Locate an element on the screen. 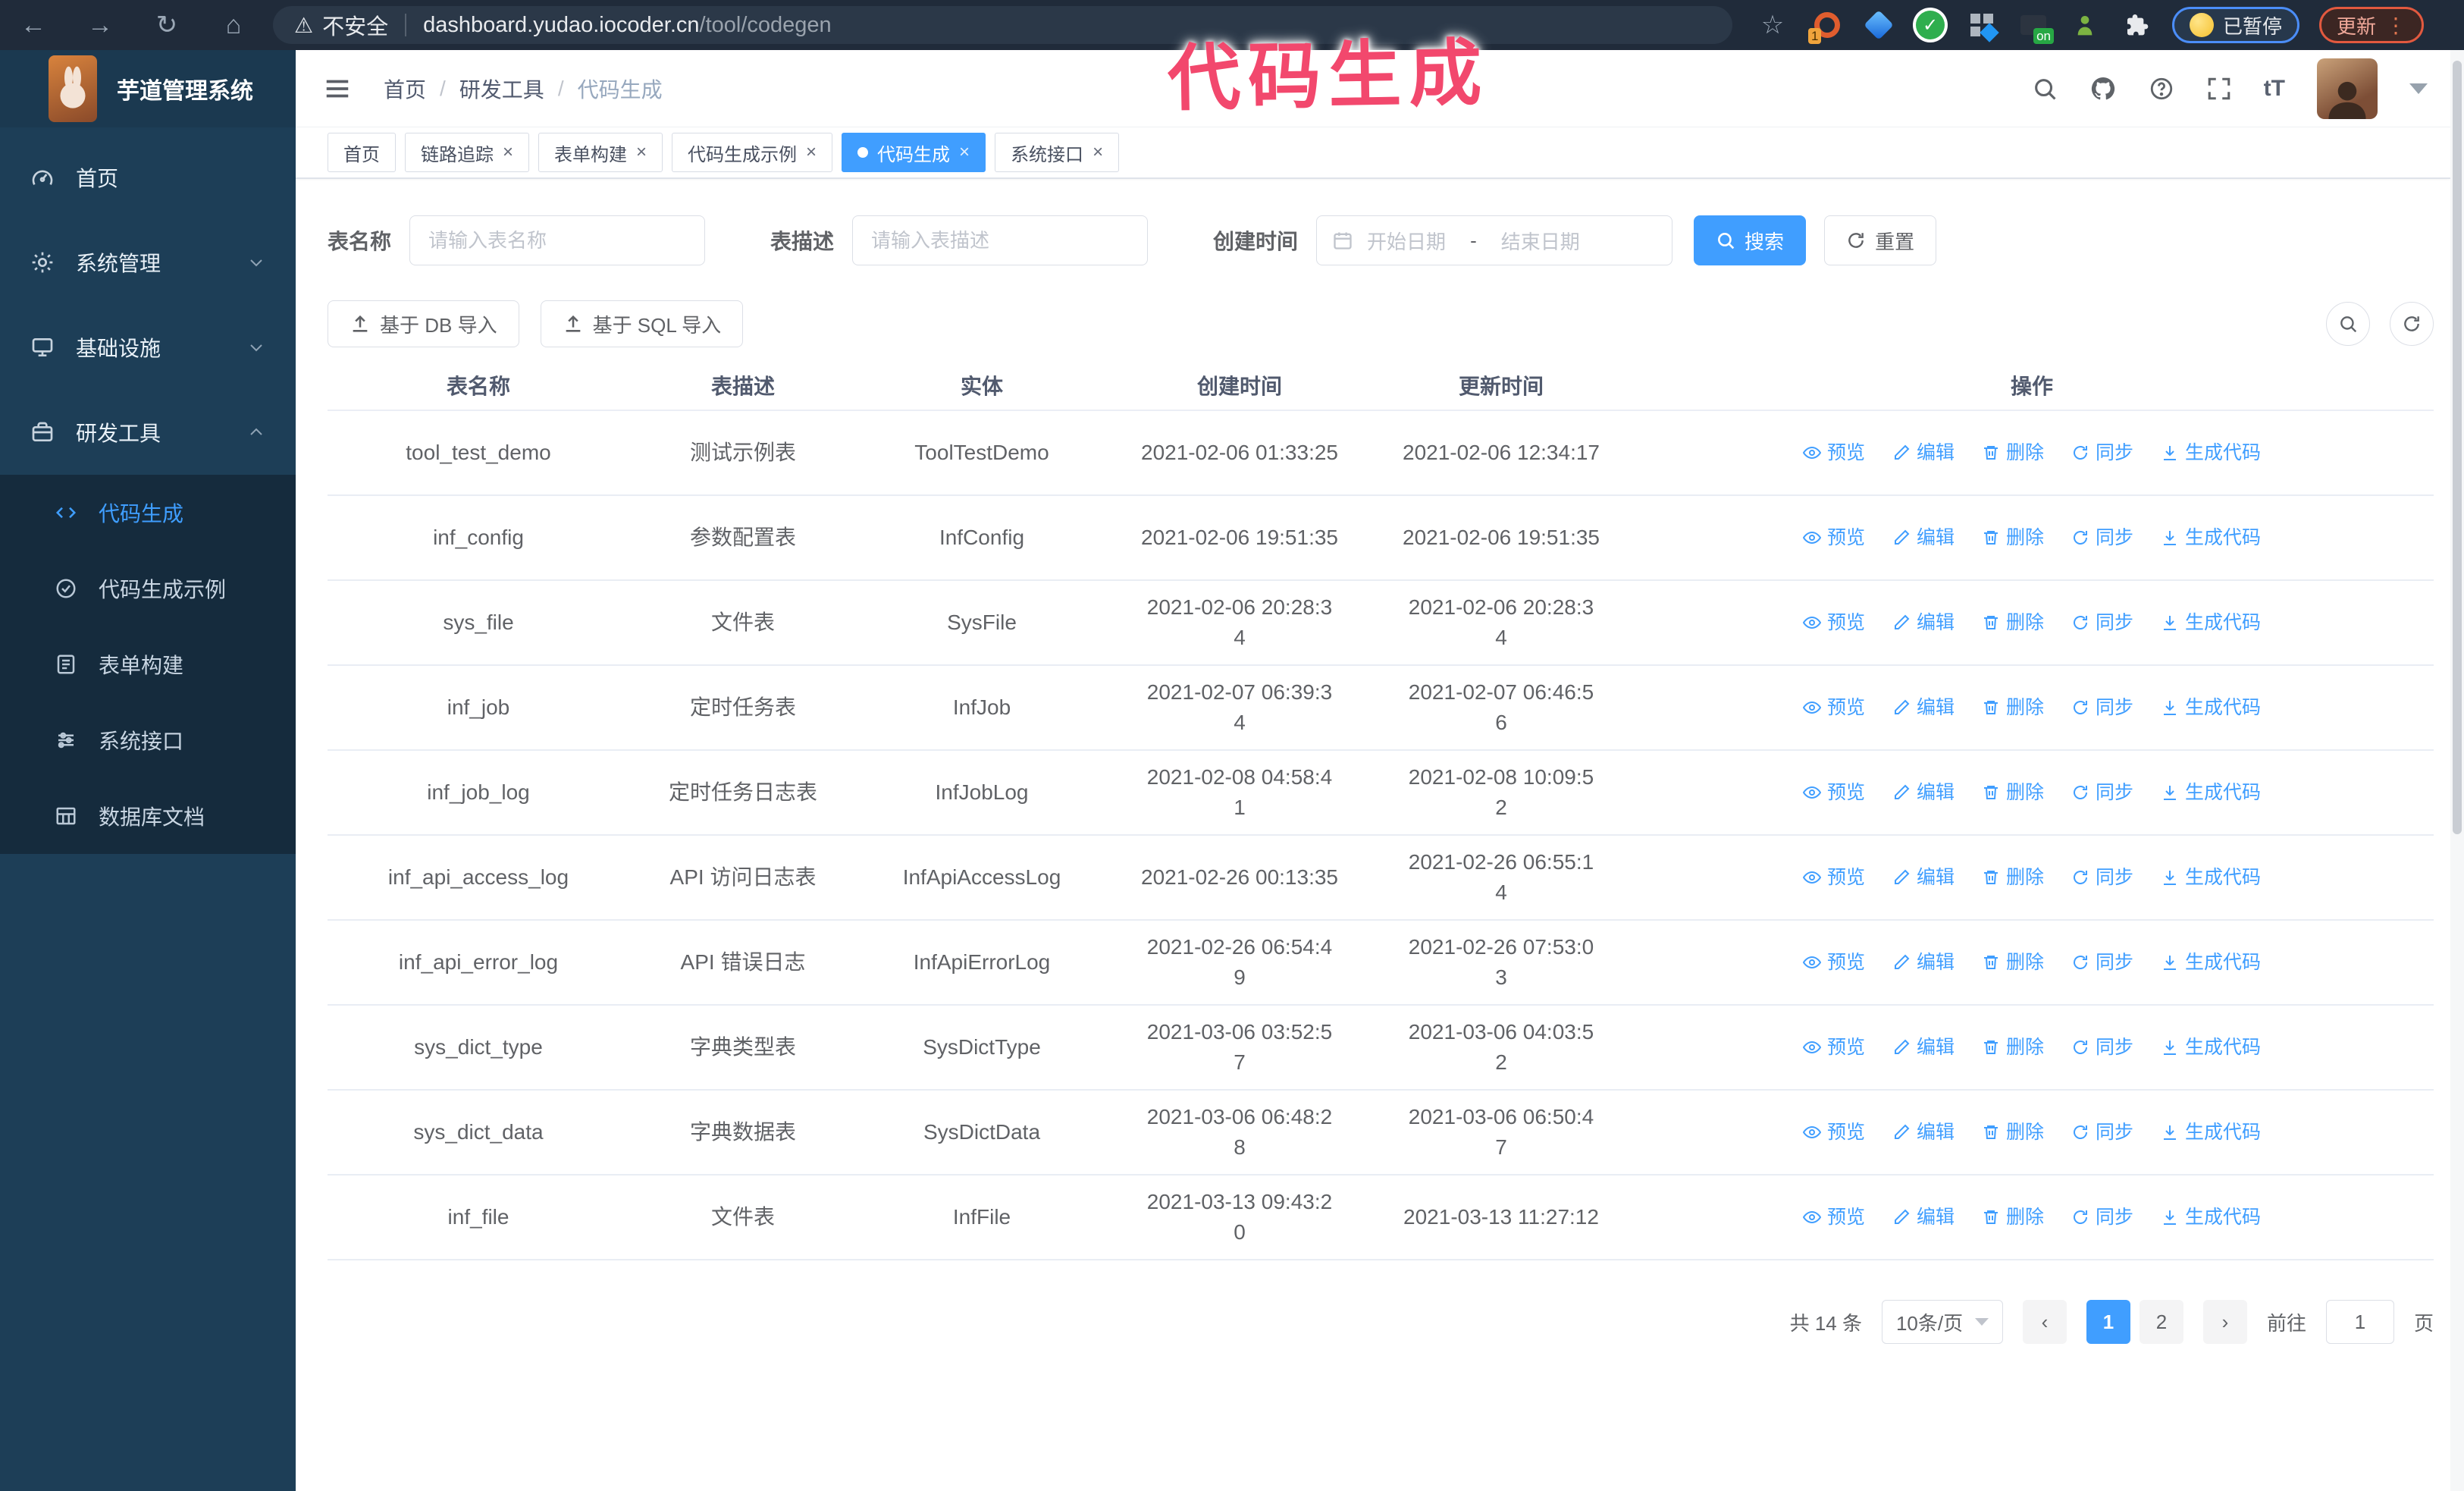 Image resolution: width=2464 pixels, height=1491 pixels. import-sql-button: 基于 SQL 导入 is located at coordinates (642, 323).